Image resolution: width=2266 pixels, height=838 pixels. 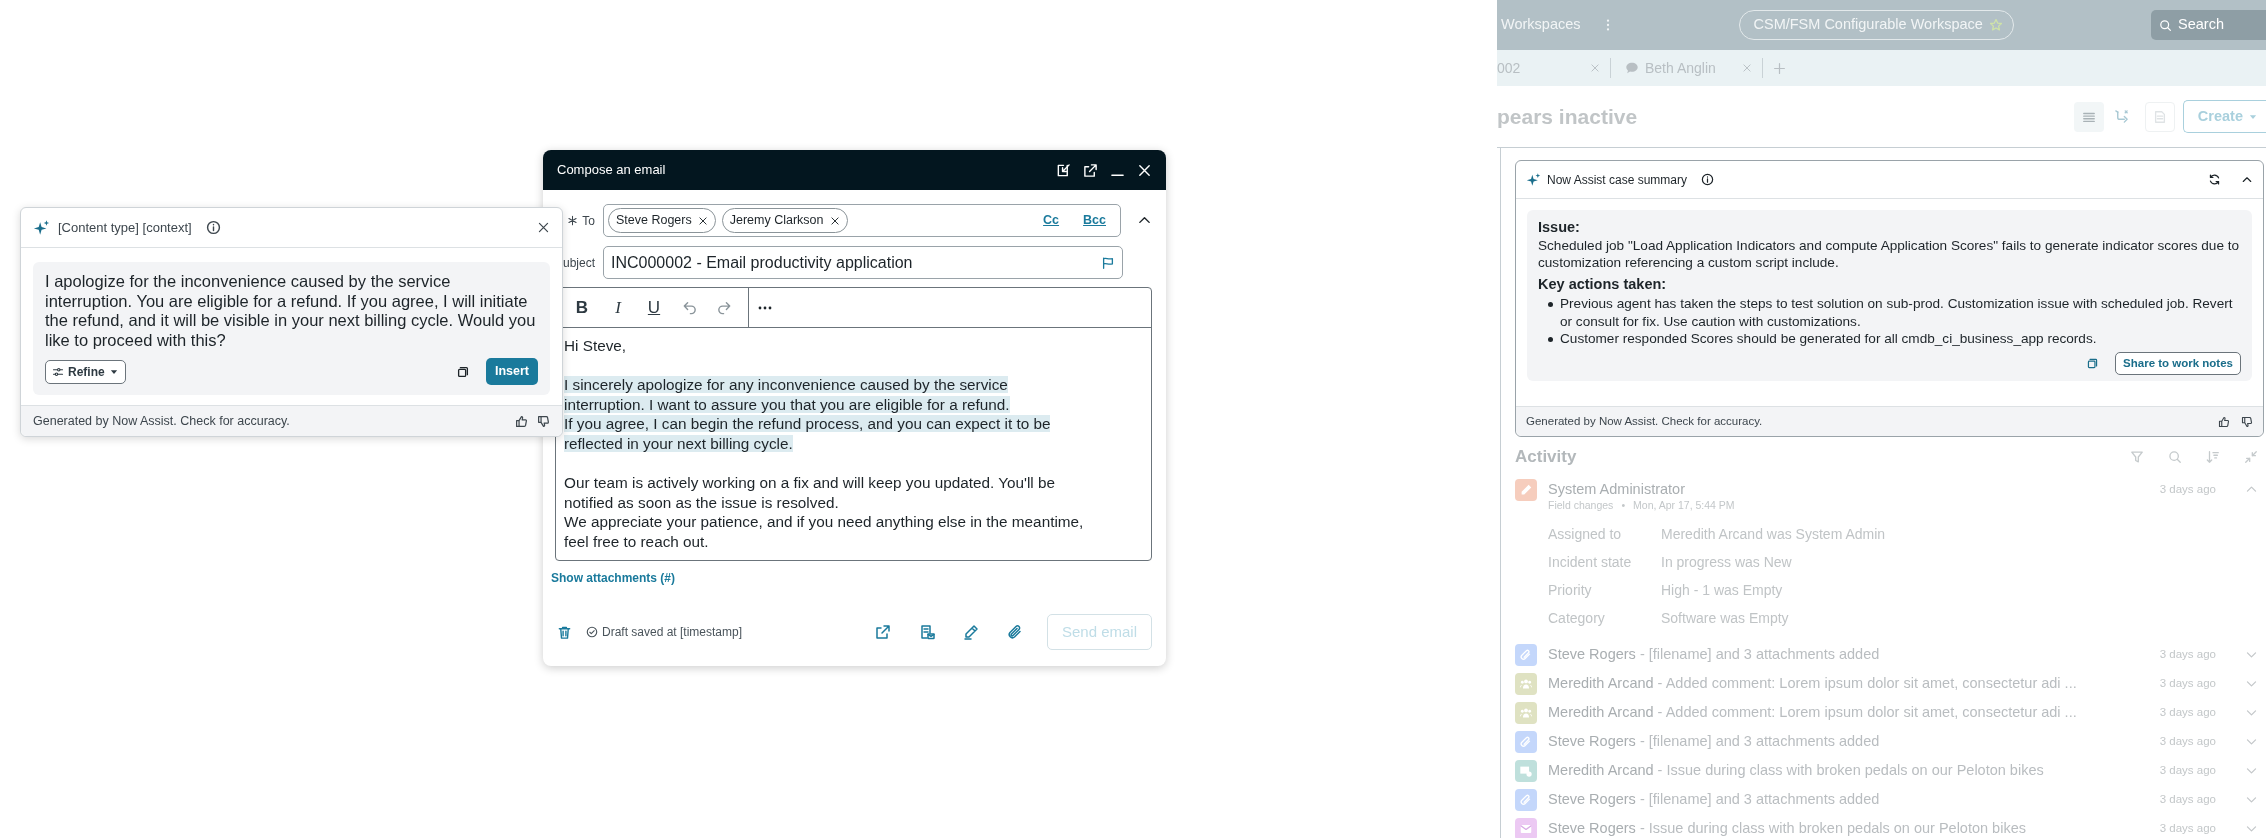 What do you see at coordinates (511, 372) in the screenshot?
I see `insert-button: Insert` at bounding box center [511, 372].